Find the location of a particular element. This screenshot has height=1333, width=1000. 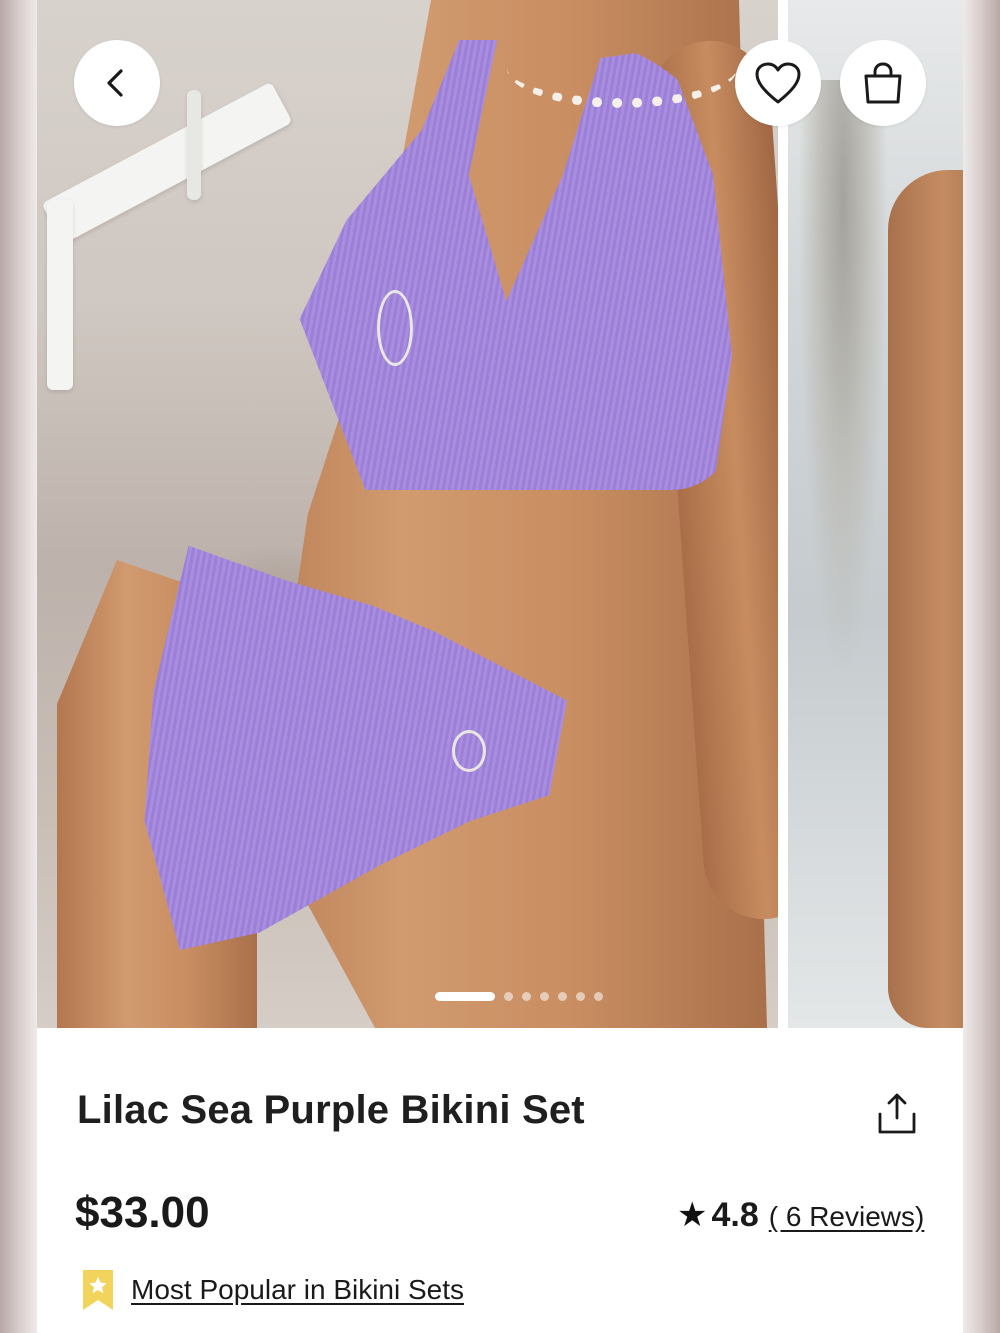

heart-outline-icon is located at coordinates (778, 83).